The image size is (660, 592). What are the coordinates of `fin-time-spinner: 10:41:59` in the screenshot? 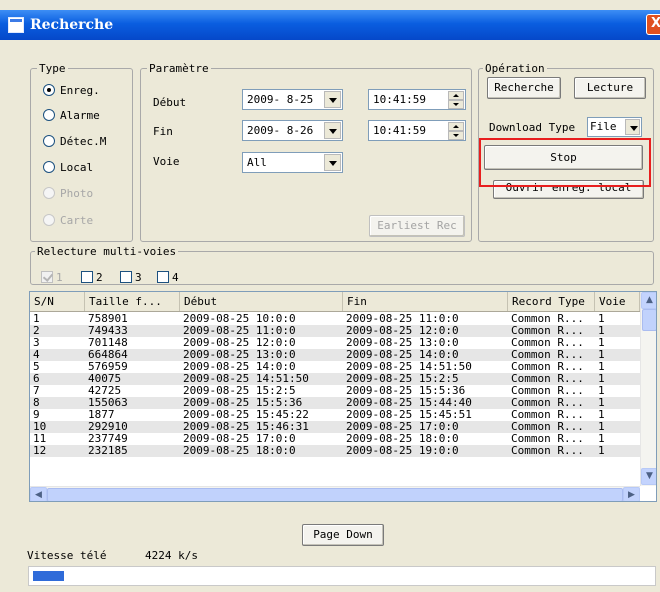 It's located at (417, 130).